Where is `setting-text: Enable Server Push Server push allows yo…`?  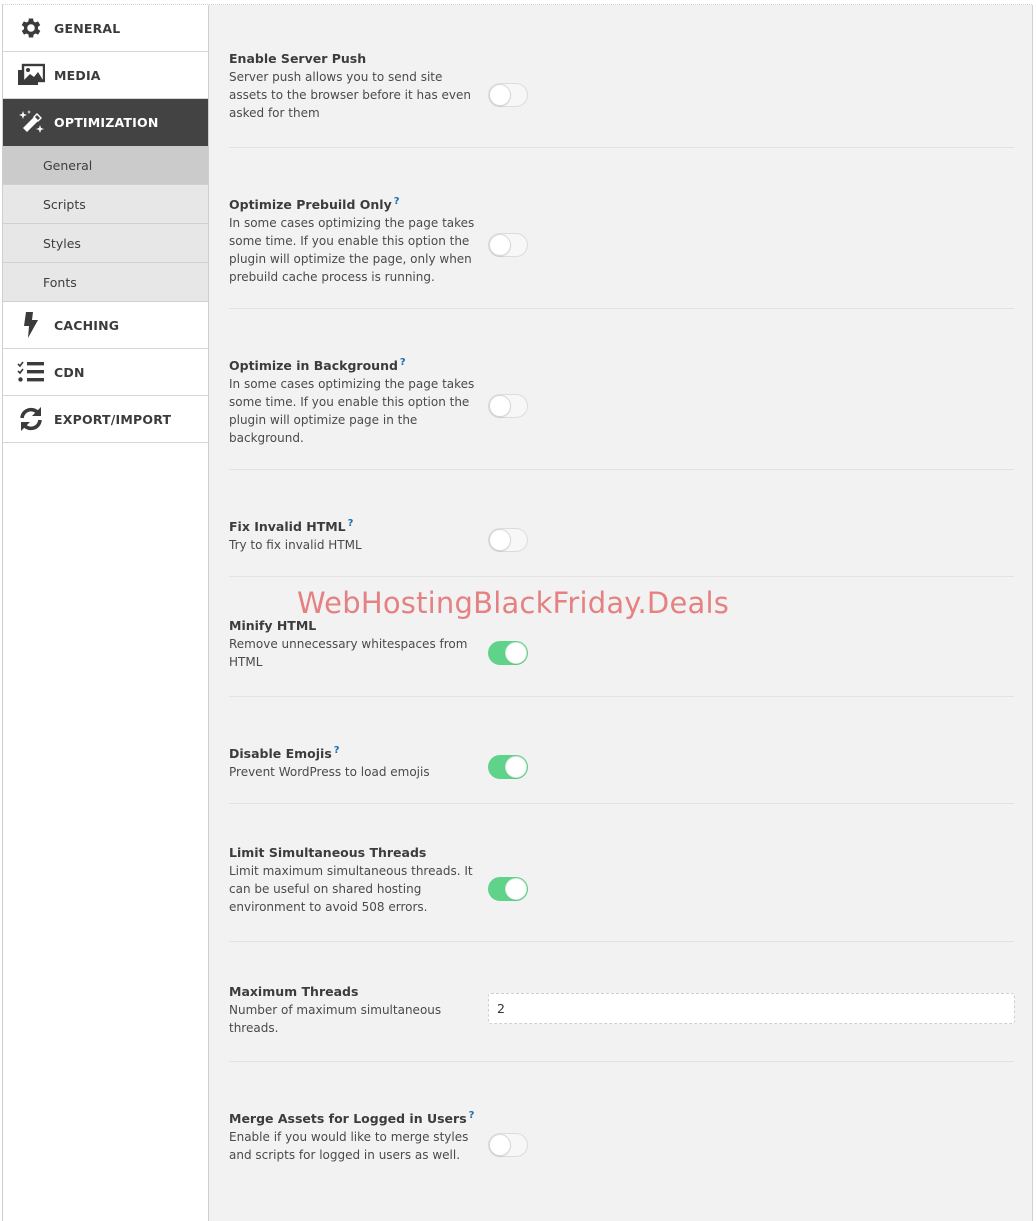
setting-text: Enable Server Push Server push allows yo… is located at coordinates (356, 86).